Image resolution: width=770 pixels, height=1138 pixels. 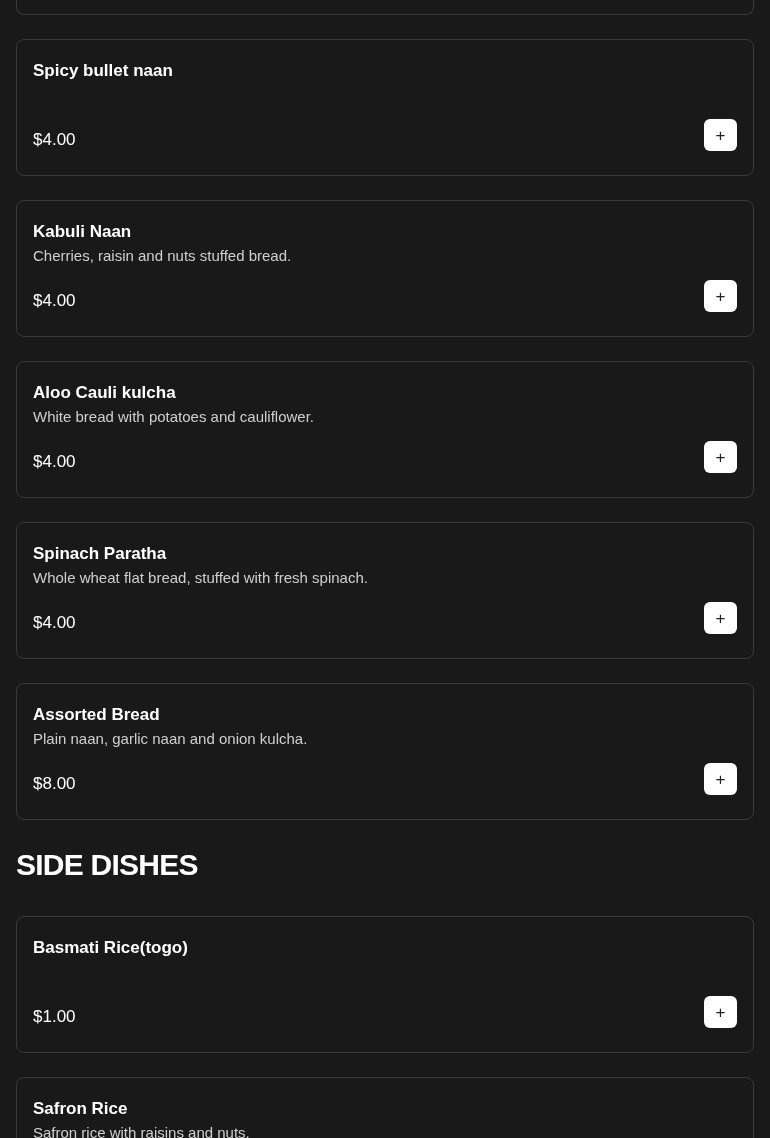 What do you see at coordinates (170, 739) in the screenshot?
I see `item-description: Plain naan, garlic naan and onion kulcha.` at bounding box center [170, 739].